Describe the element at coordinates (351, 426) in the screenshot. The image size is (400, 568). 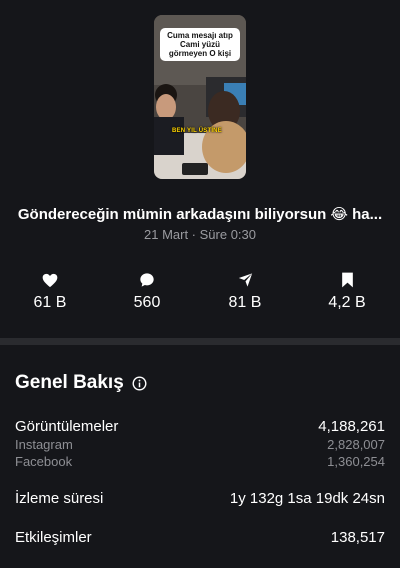
I see `views-value: 4,188,261` at that location.